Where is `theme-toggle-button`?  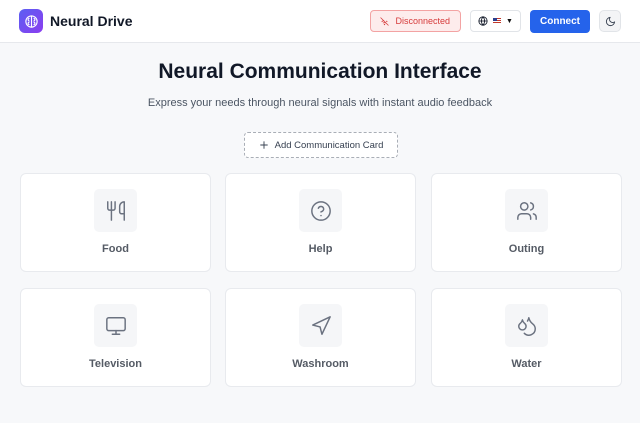
theme-toggle-button is located at coordinates (610, 21).